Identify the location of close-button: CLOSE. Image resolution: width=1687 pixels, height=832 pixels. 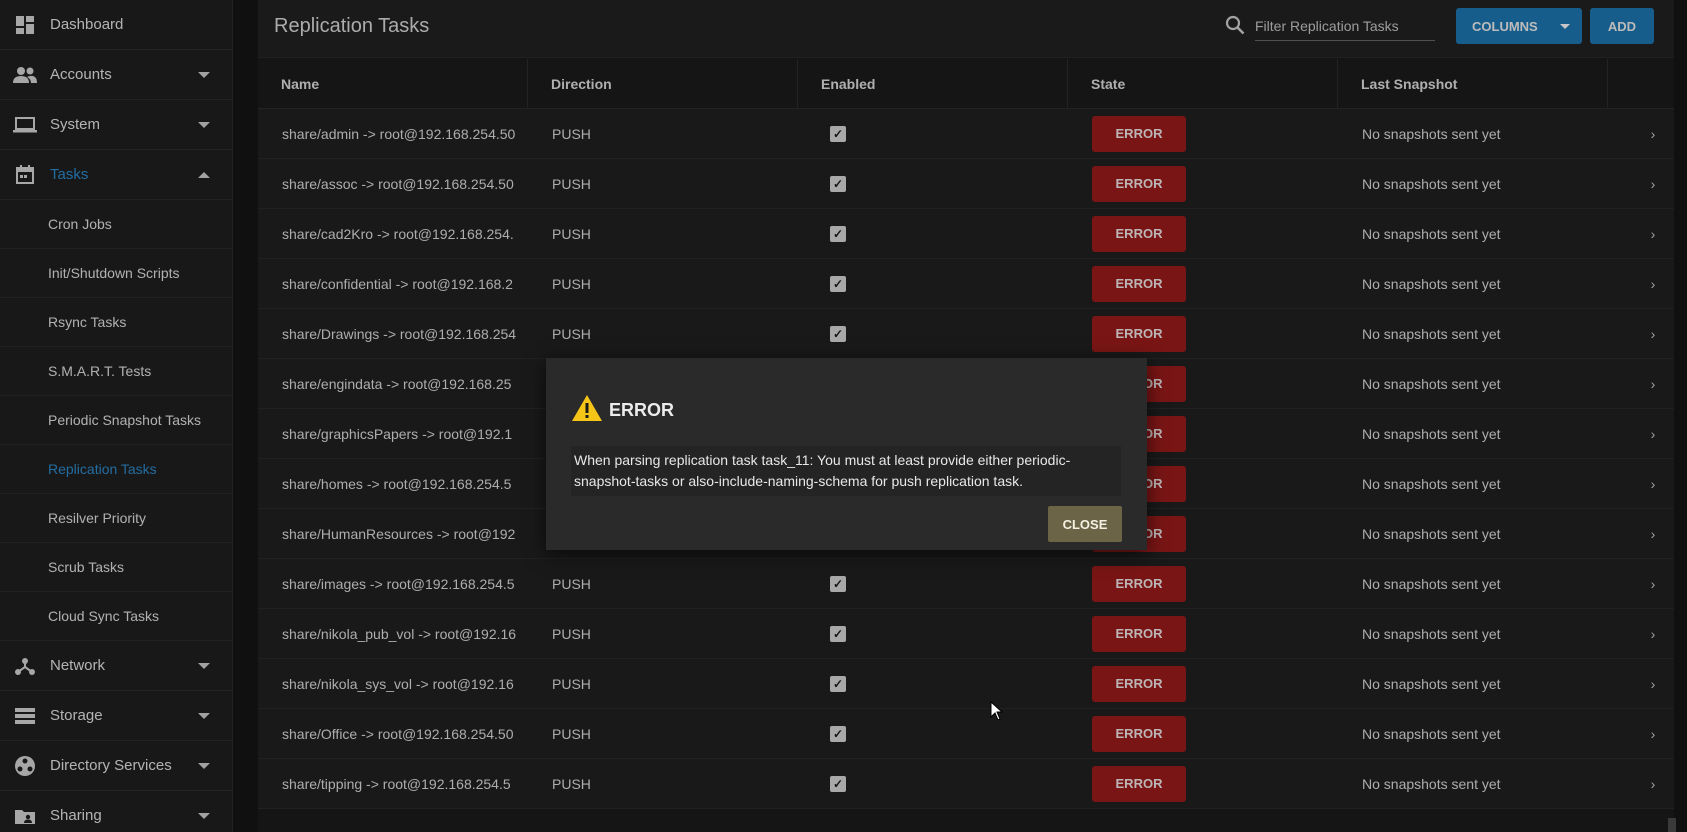
(1085, 524).